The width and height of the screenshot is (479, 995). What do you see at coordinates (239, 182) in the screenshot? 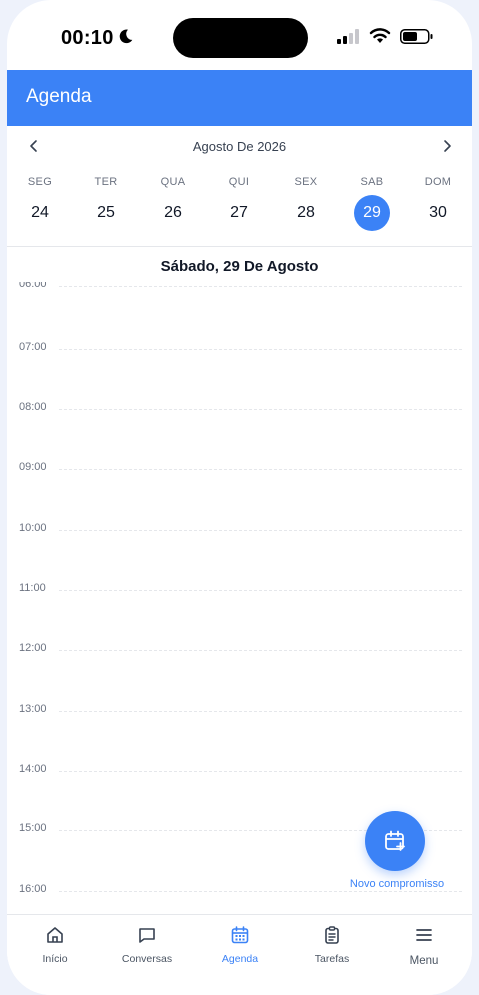
I see `day-abbr: QUI` at bounding box center [239, 182].